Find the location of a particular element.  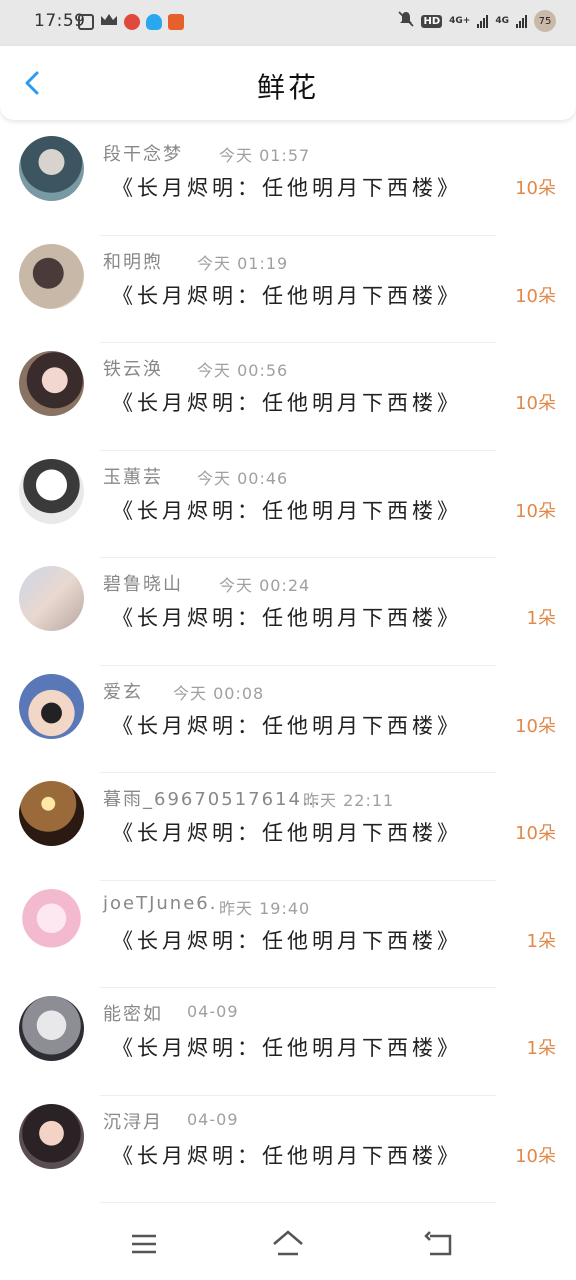

page-title: 鲜花 is located at coordinates (287, 87).